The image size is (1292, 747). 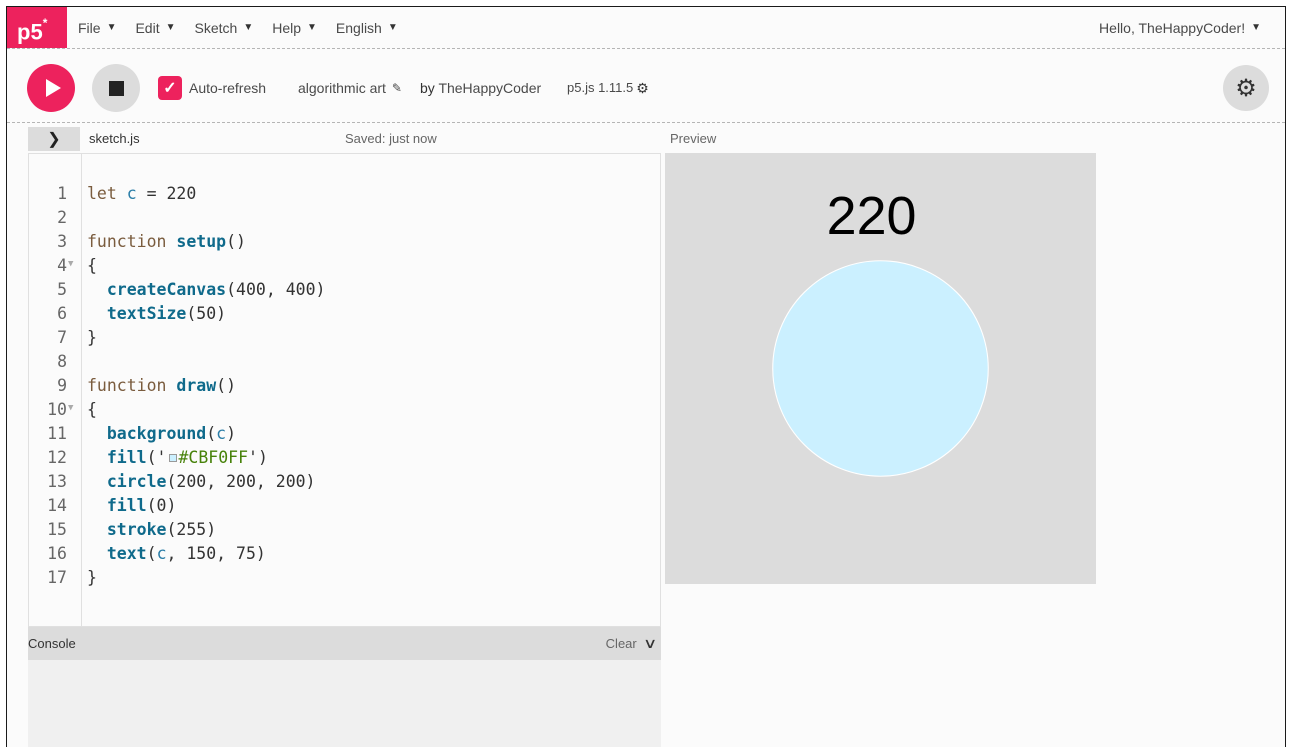 I want to click on p5-logo: p5*, so click(x=37, y=27).